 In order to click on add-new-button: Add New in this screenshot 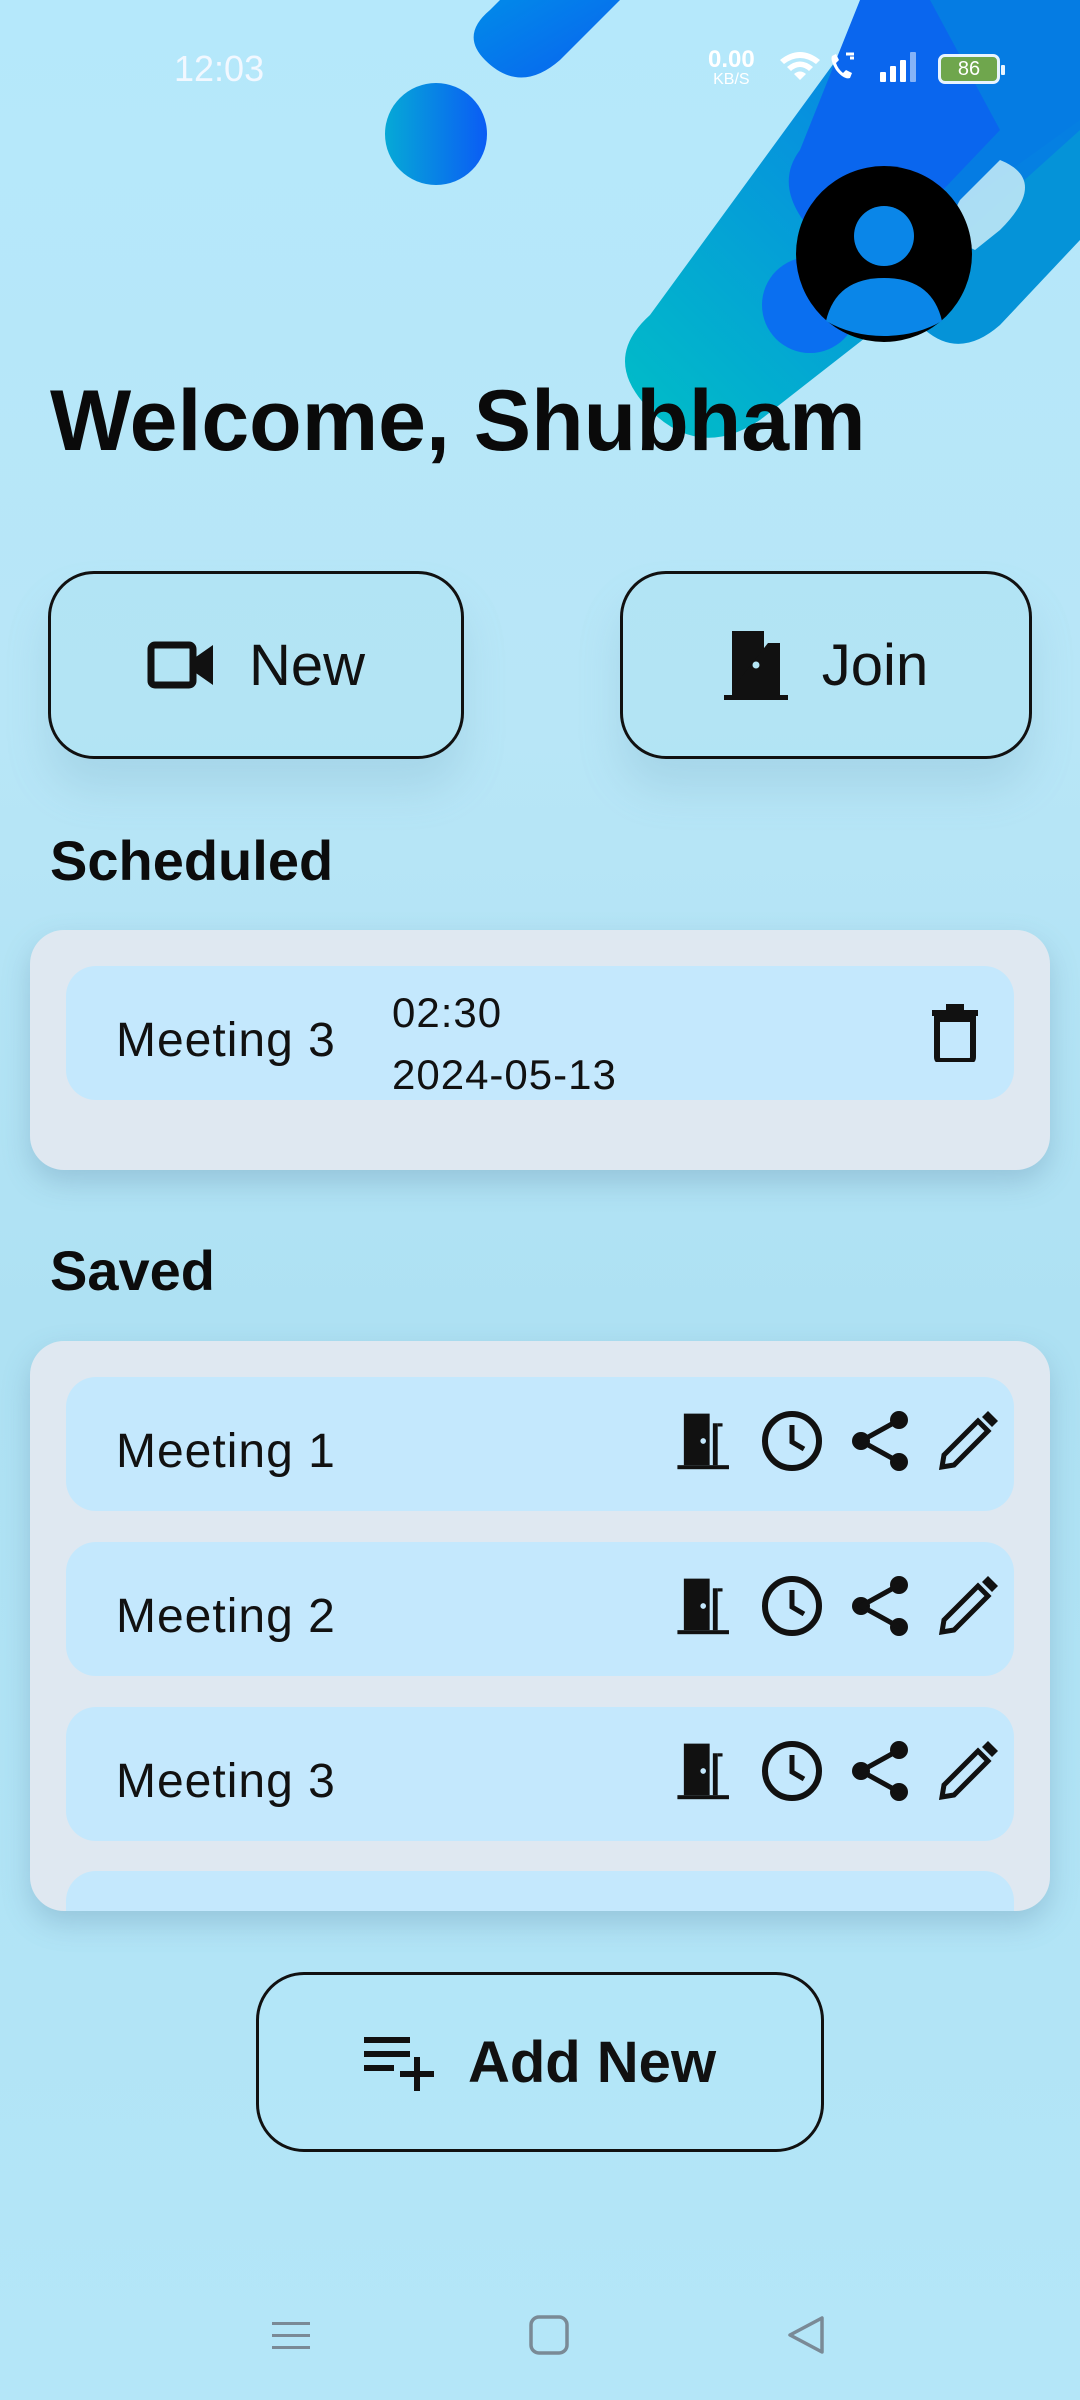, I will do `click(540, 2062)`.